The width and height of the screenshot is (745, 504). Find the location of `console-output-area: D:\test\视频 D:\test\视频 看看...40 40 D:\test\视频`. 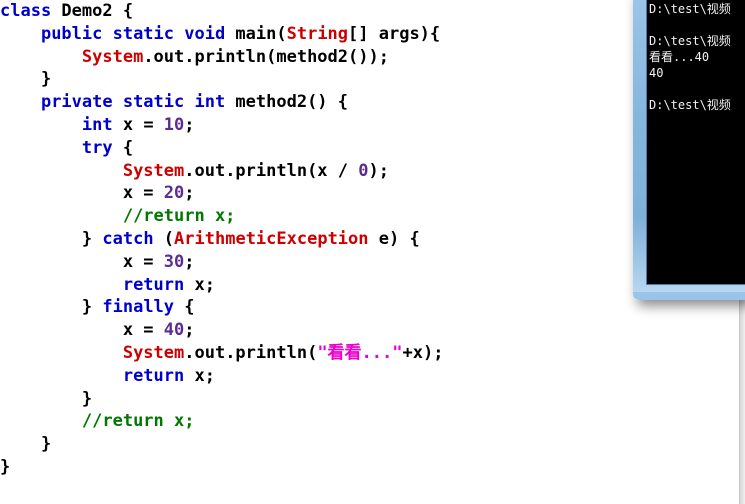

console-output-area: D:\test\视频 D:\test\视频 看看...40 40 D:\test\视频 is located at coordinates (695, 142).